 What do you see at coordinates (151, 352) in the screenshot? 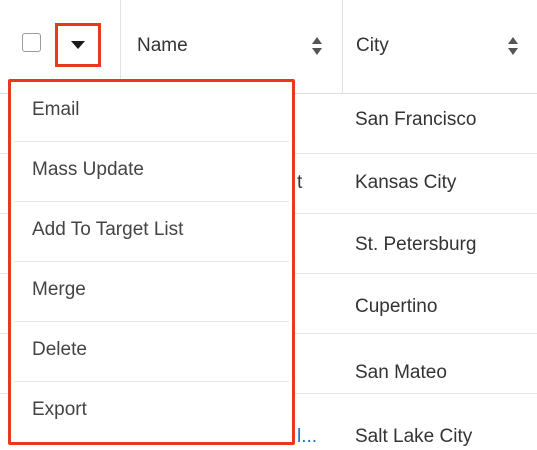
I see `menu-item-delete: Delete` at bounding box center [151, 352].